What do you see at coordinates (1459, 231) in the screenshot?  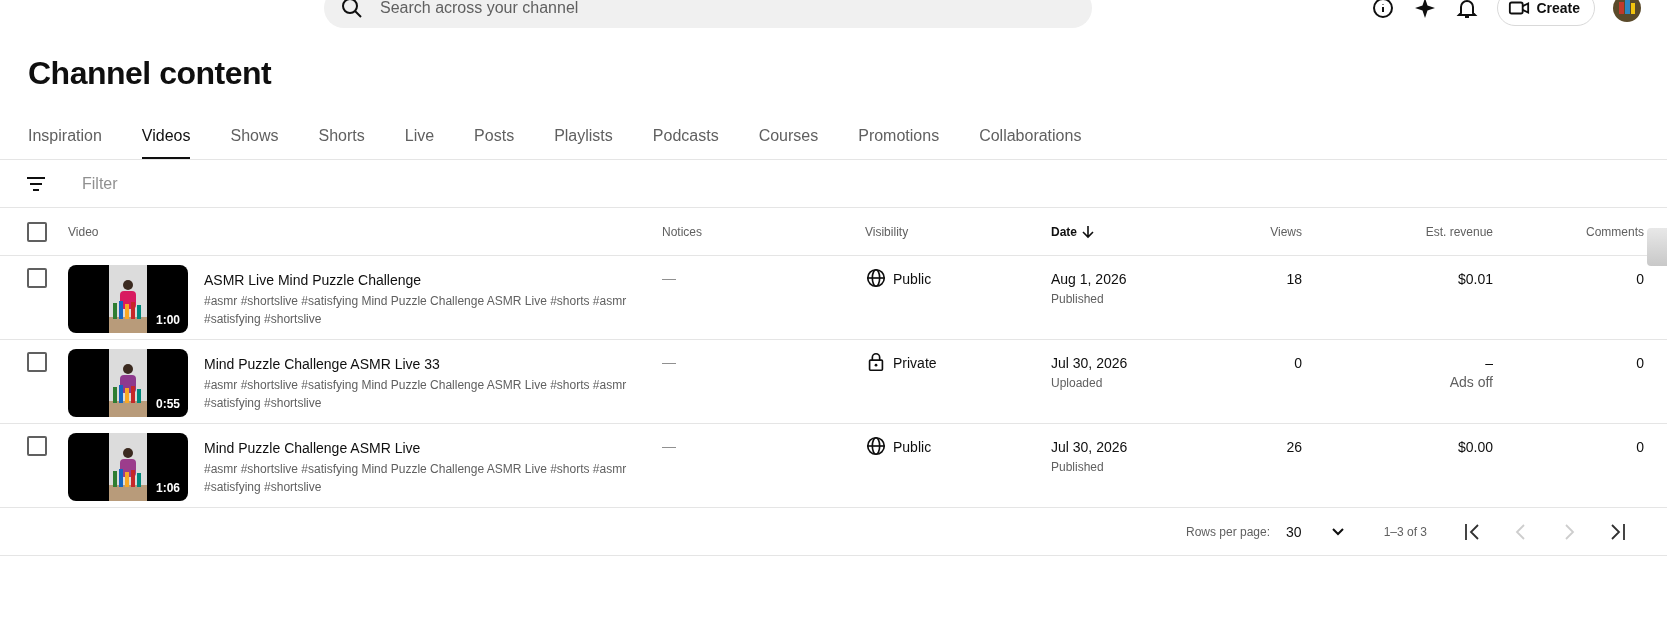 I see `column-header: Est. revenue` at bounding box center [1459, 231].